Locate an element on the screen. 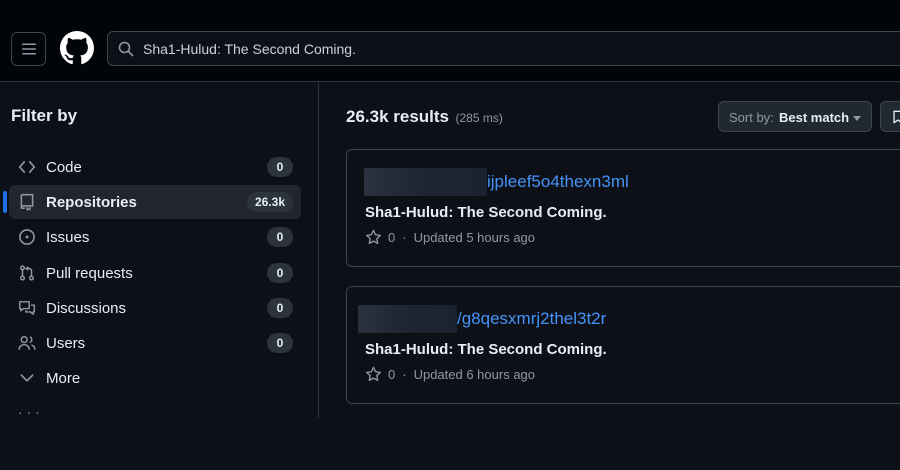 The width and height of the screenshot is (900, 470). caret-down-icon is located at coordinates (857, 118).